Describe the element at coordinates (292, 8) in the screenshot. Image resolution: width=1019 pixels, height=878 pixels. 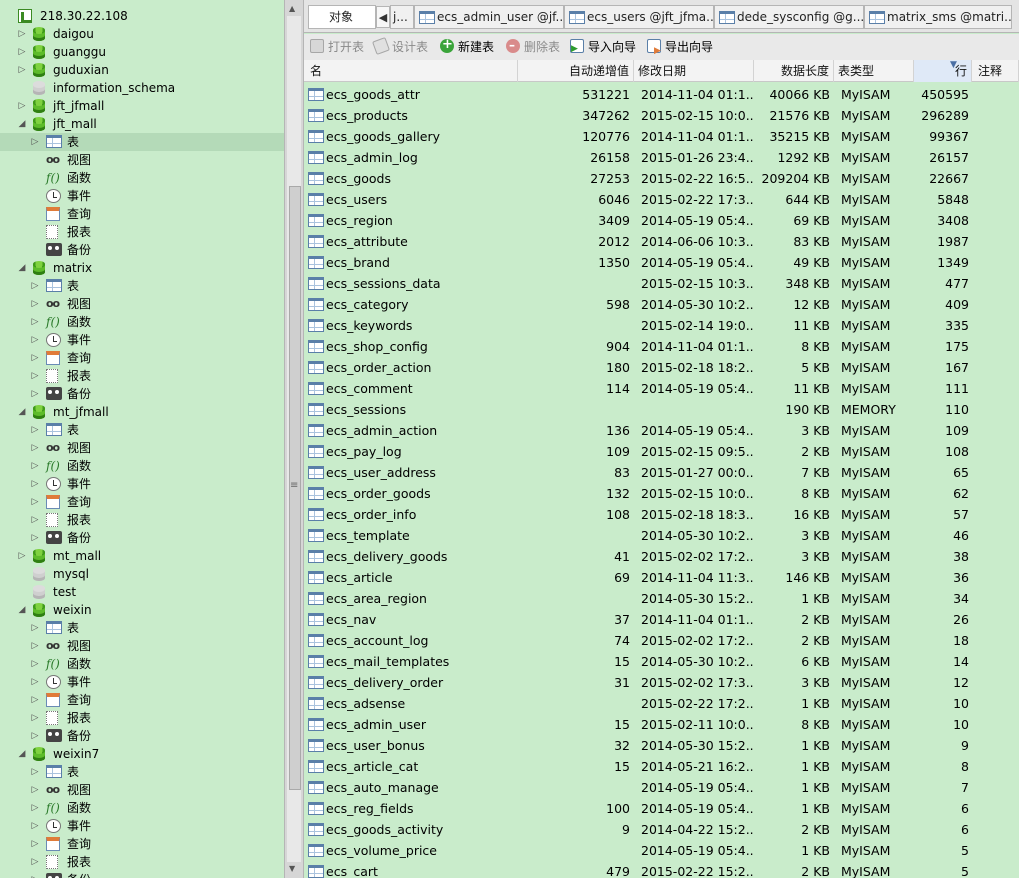
I see `scroll-up-icon: ▲` at that location.